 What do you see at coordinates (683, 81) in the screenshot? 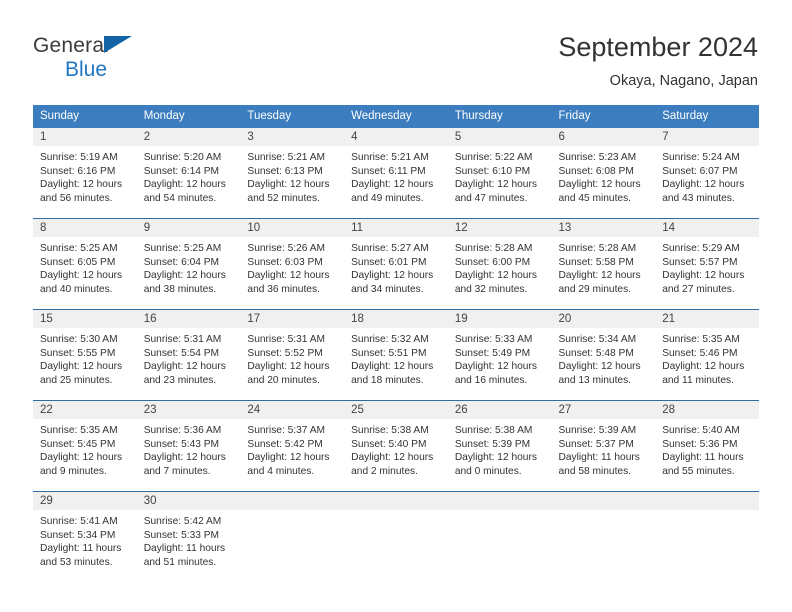
I see `page-subtitle: Okaya, Nagano, Japan` at bounding box center [683, 81].